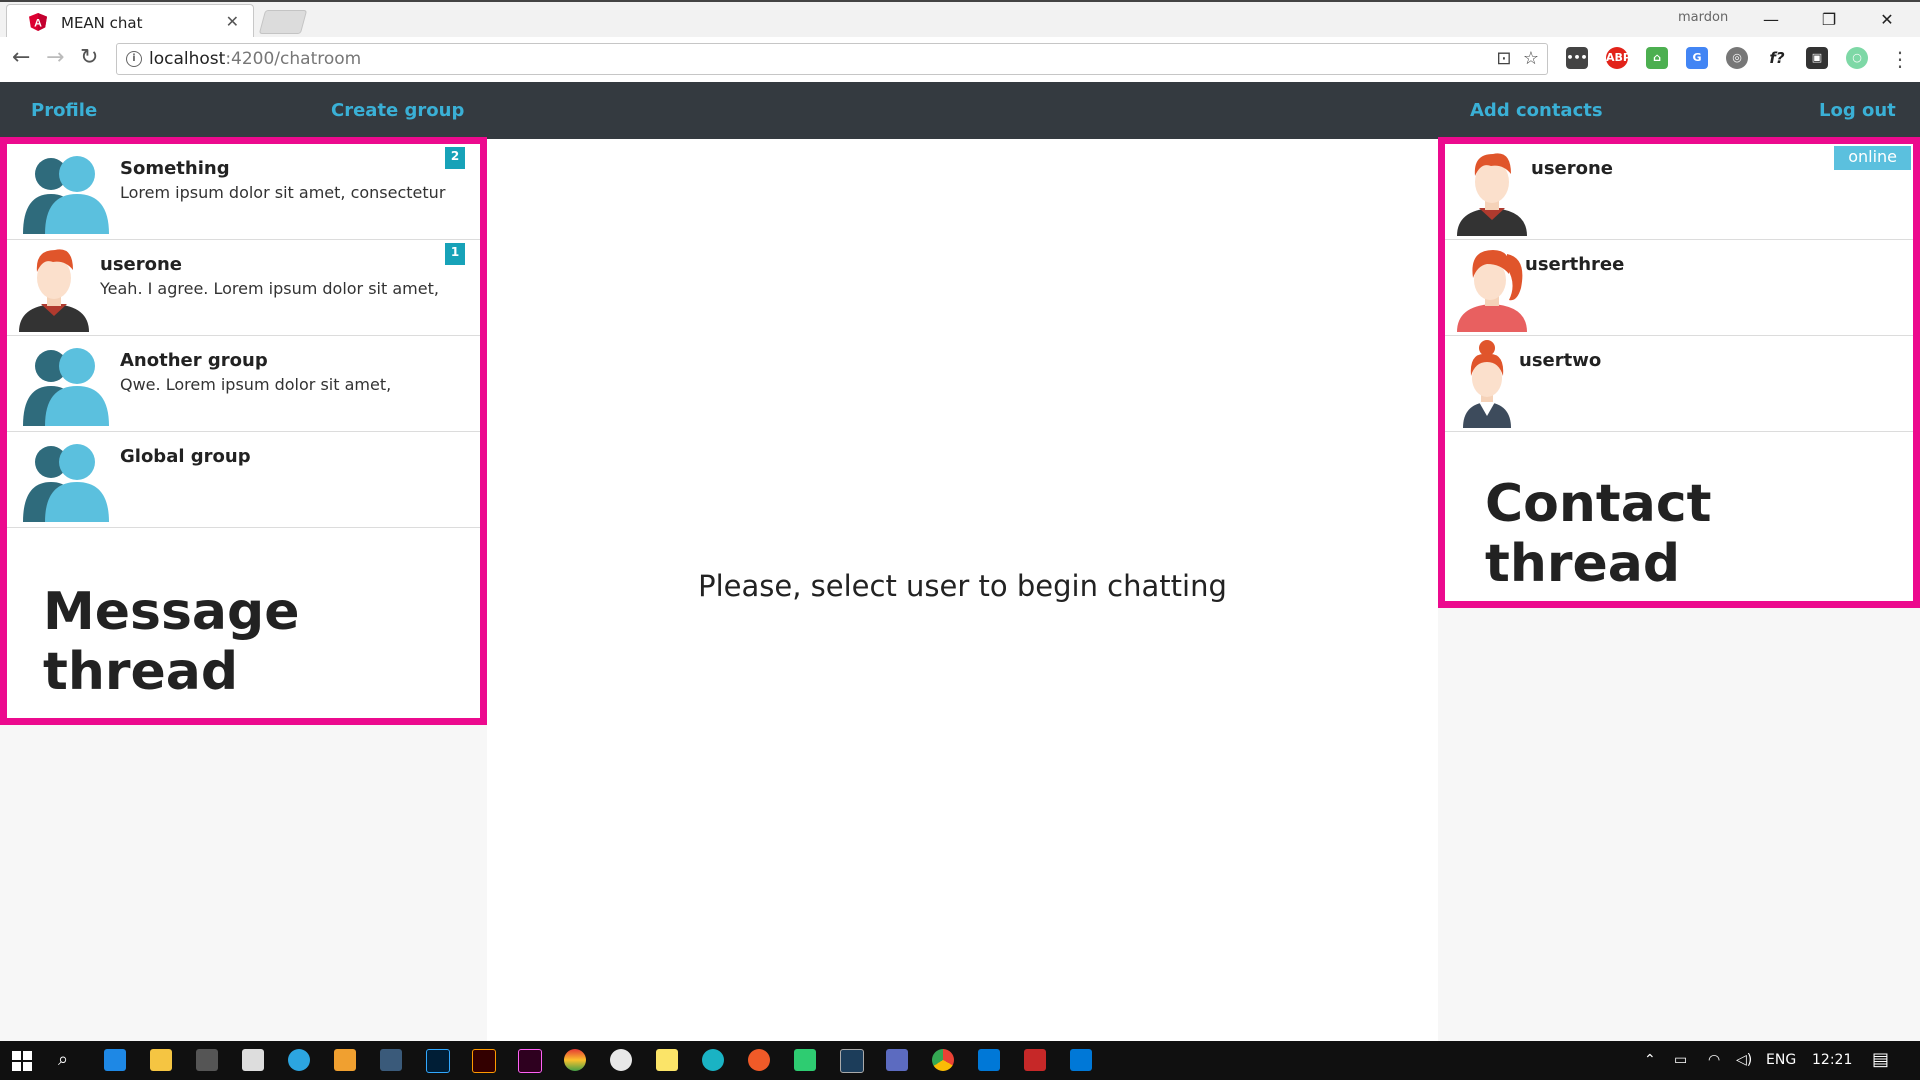 This screenshot has height=1080, width=1920. Describe the element at coordinates (253, 1060) in the screenshot. I see `mail-icon` at that location.